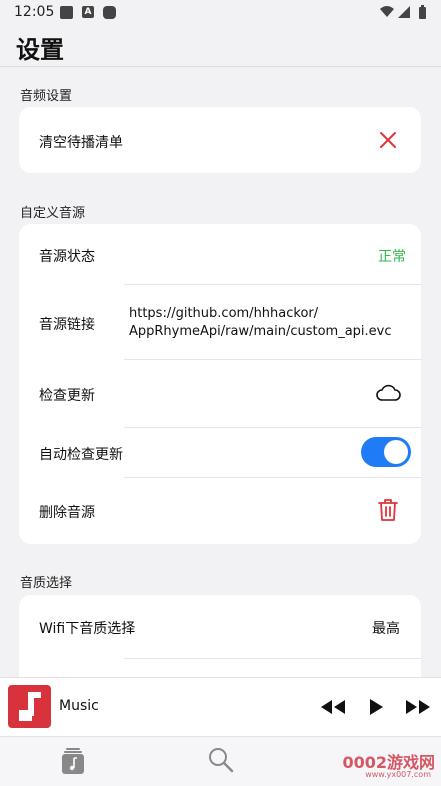 Image resolution: width=441 pixels, height=786 pixels. Describe the element at coordinates (333, 709) in the screenshot. I see `rewind-icon` at that location.